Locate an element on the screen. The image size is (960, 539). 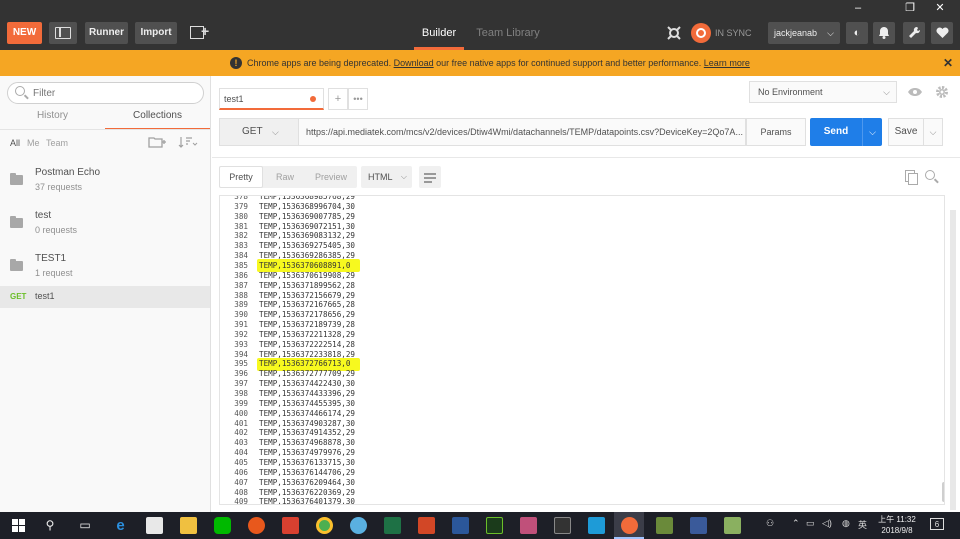
tab-collections: Collections is located at coordinates (157, 118).